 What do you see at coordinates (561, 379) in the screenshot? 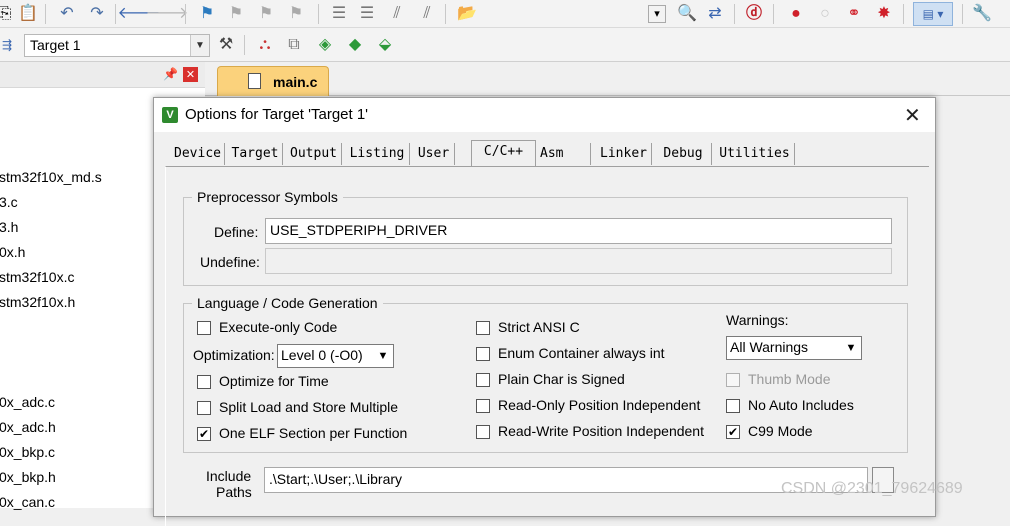
I see `plain-char-label: Plain Char is Signed` at bounding box center [561, 379].